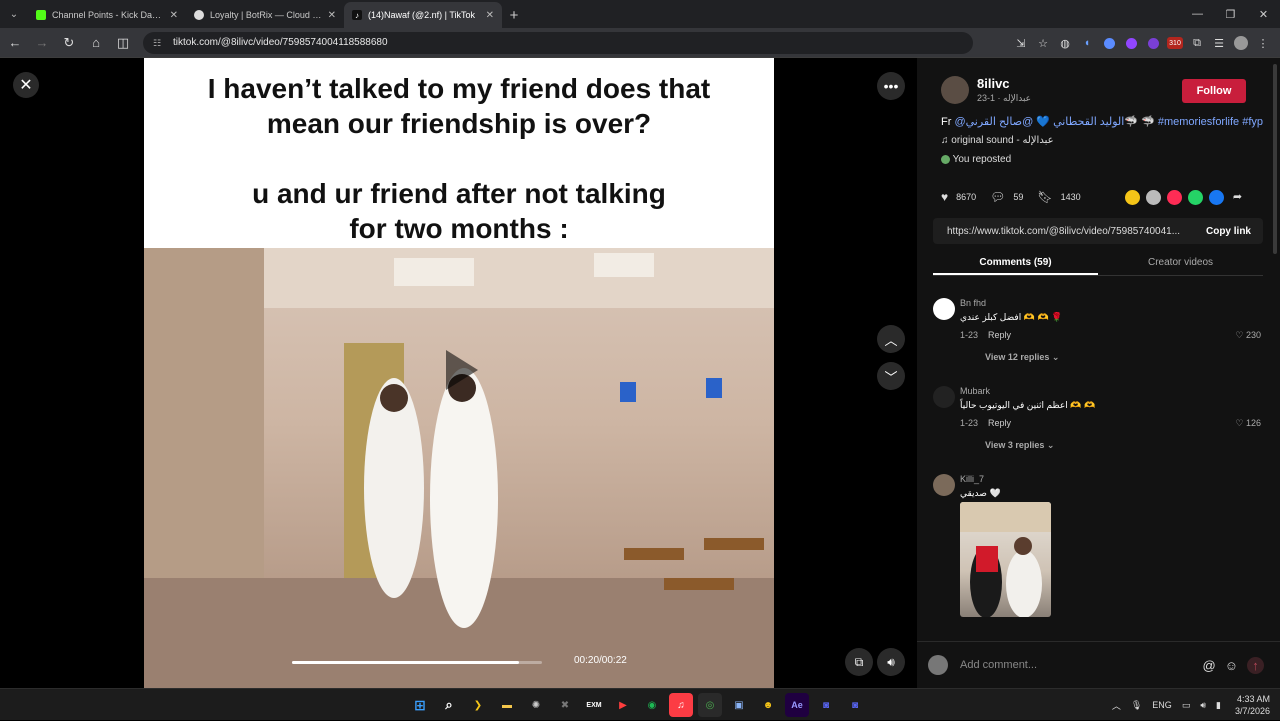 This screenshot has width=1280, height=721. What do you see at coordinates (514, 15) in the screenshot?
I see `new-tab-icon: +` at bounding box center [514, 15].